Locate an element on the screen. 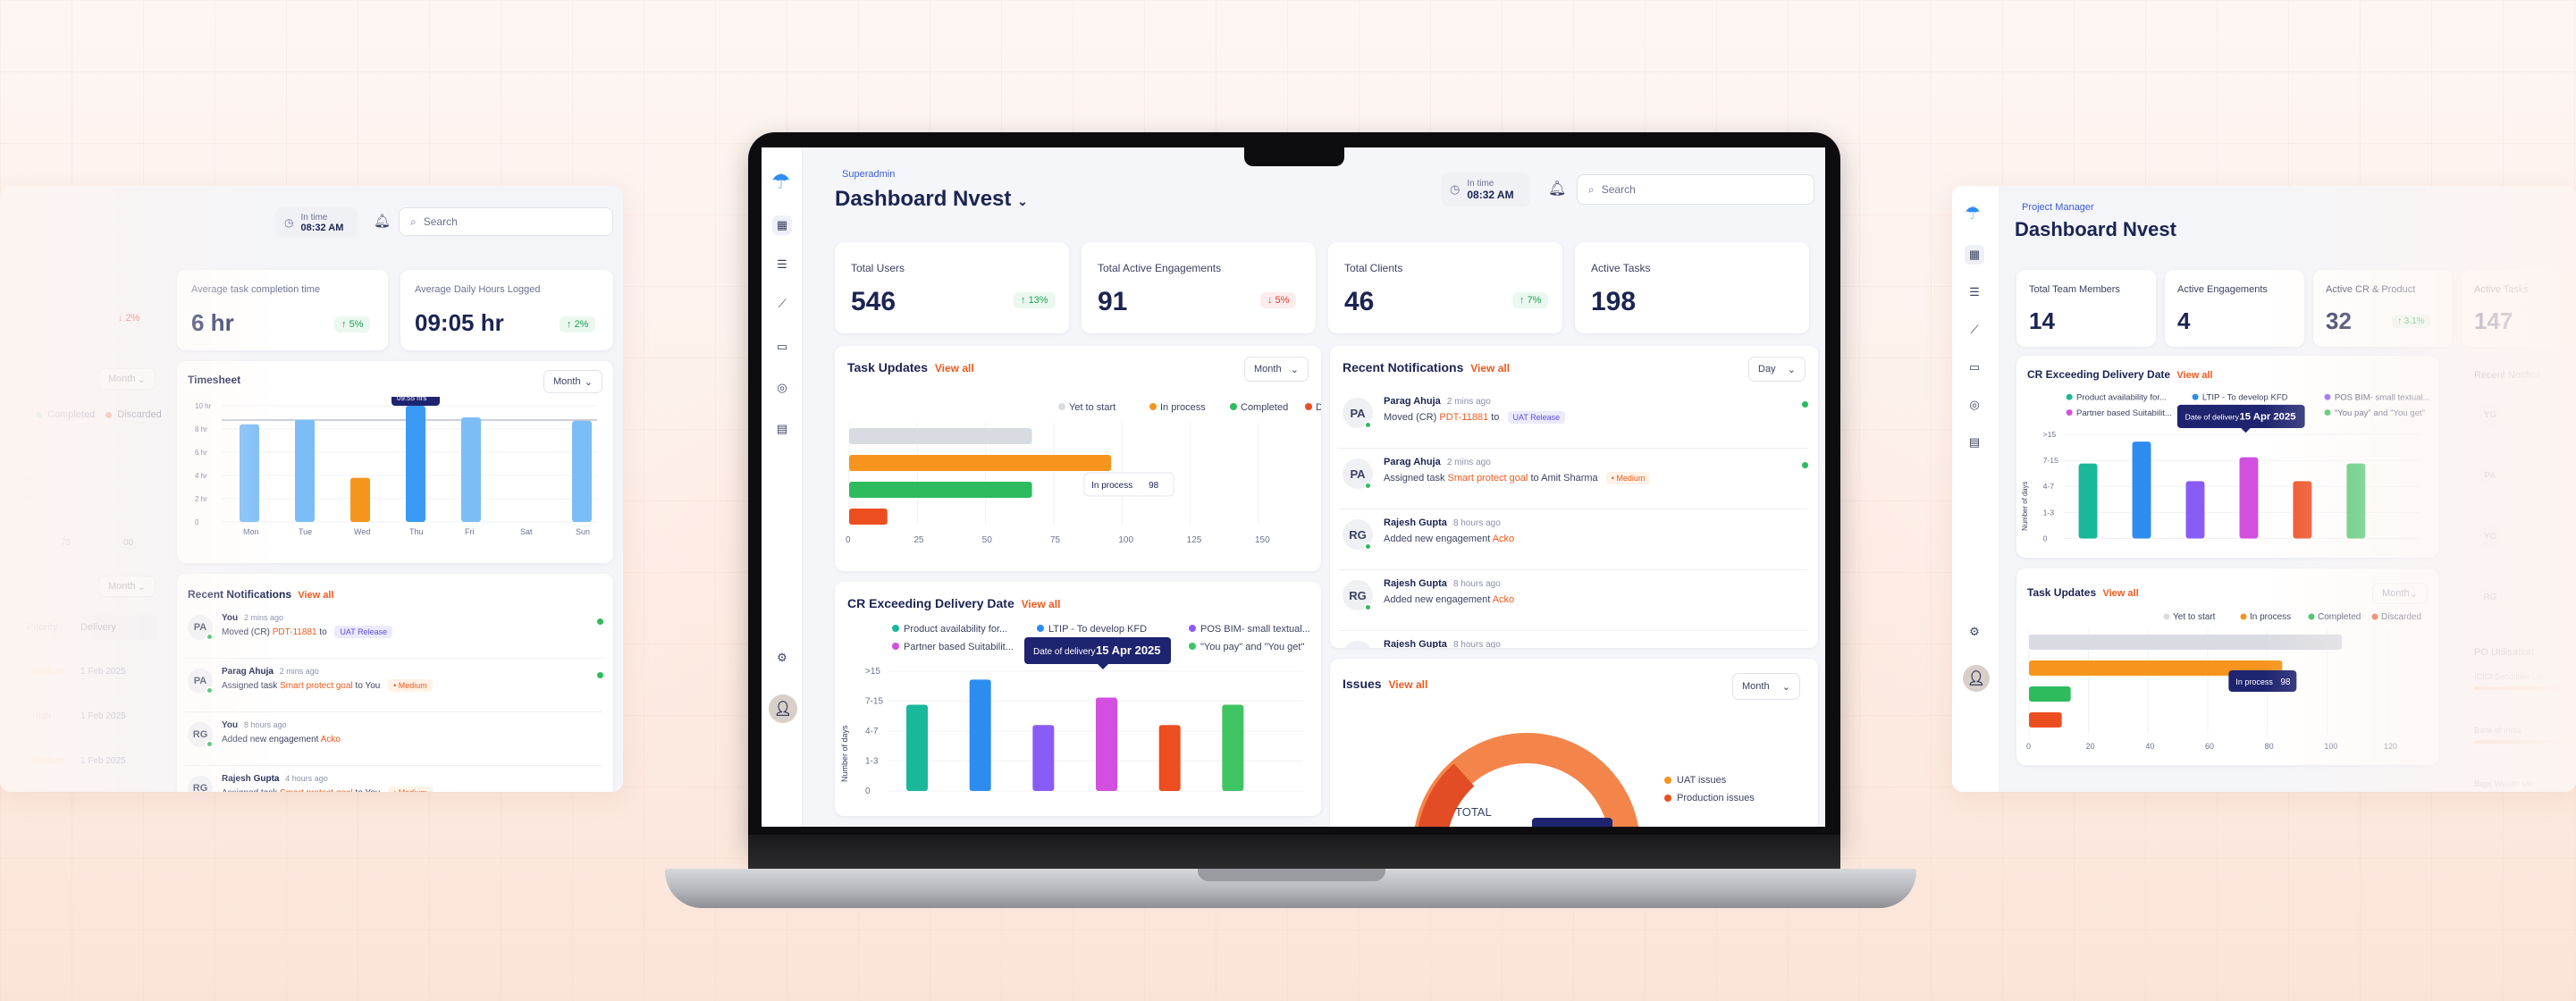  stat-label: Active Tasks is located at coordinates (1621, 268).